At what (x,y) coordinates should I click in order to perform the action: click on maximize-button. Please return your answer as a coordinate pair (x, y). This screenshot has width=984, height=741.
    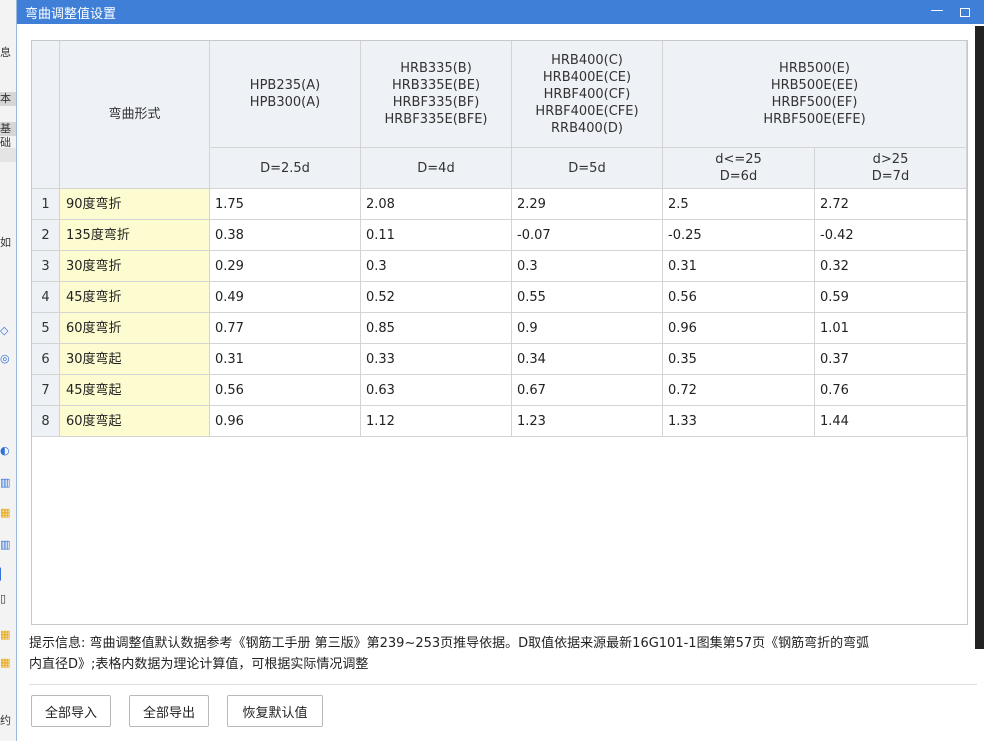
    Looking at the image, I should click on (965, 12).